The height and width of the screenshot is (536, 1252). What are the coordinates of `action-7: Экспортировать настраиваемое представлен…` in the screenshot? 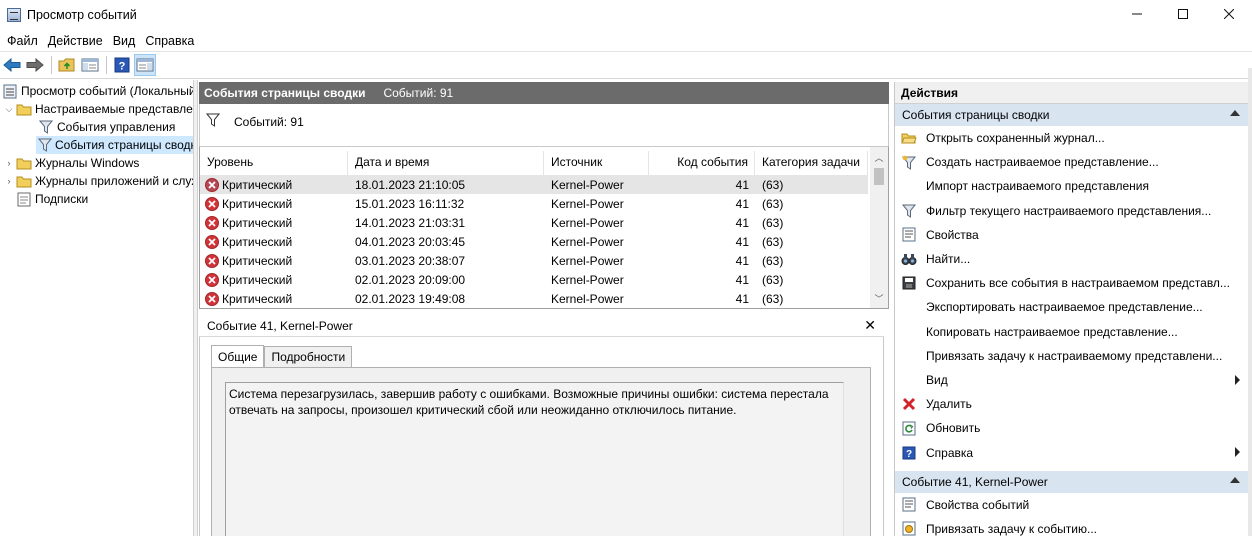 It's located at (1071, 307).